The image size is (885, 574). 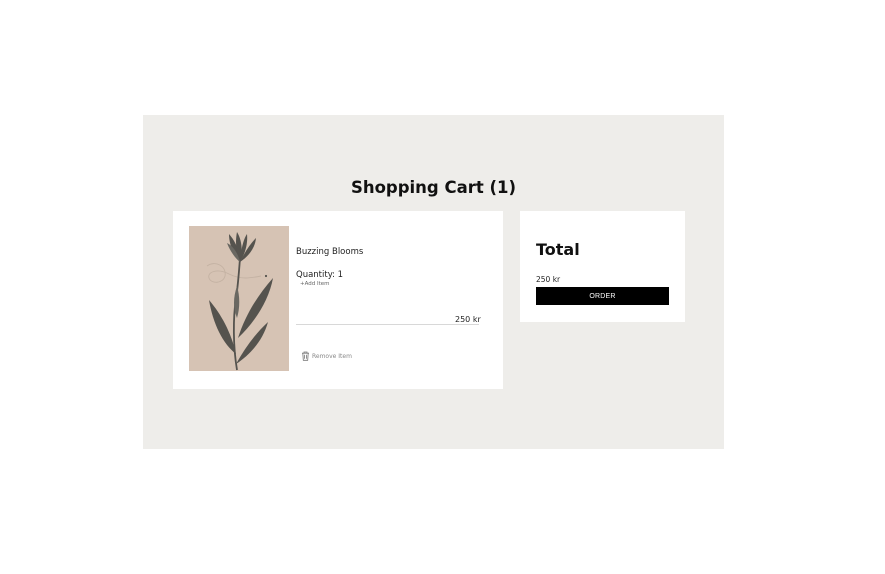 What do you see at coordinates (602, 296) in the screenshot?
I see `order-button: ORDER` at bounding box center [602, 296].